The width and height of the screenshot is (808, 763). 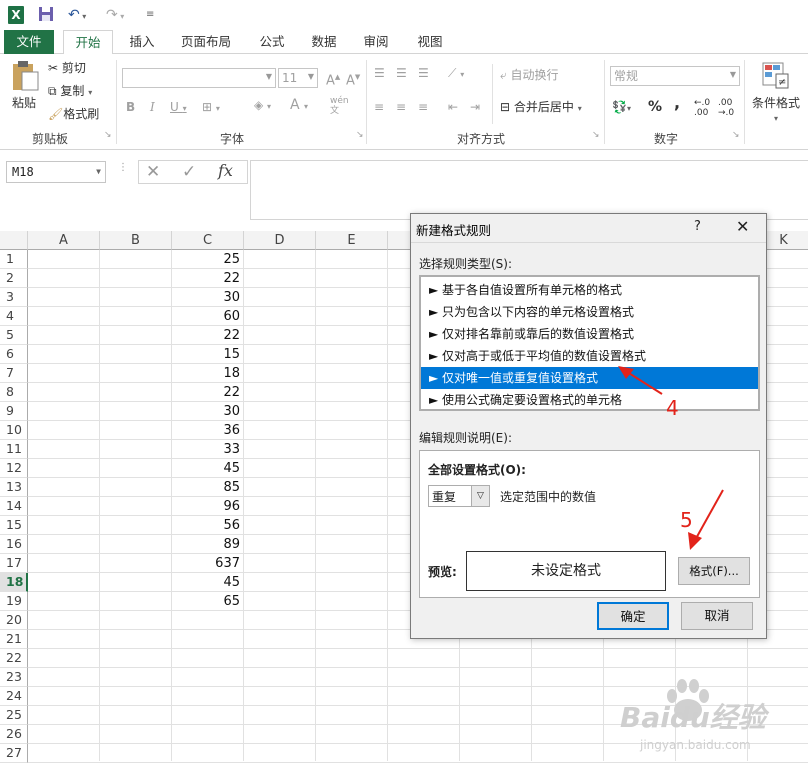 What do you see at coordinates (14, 525) in the screenshot?
I see `row-header-15: 15` at bounding box center [14, 525].